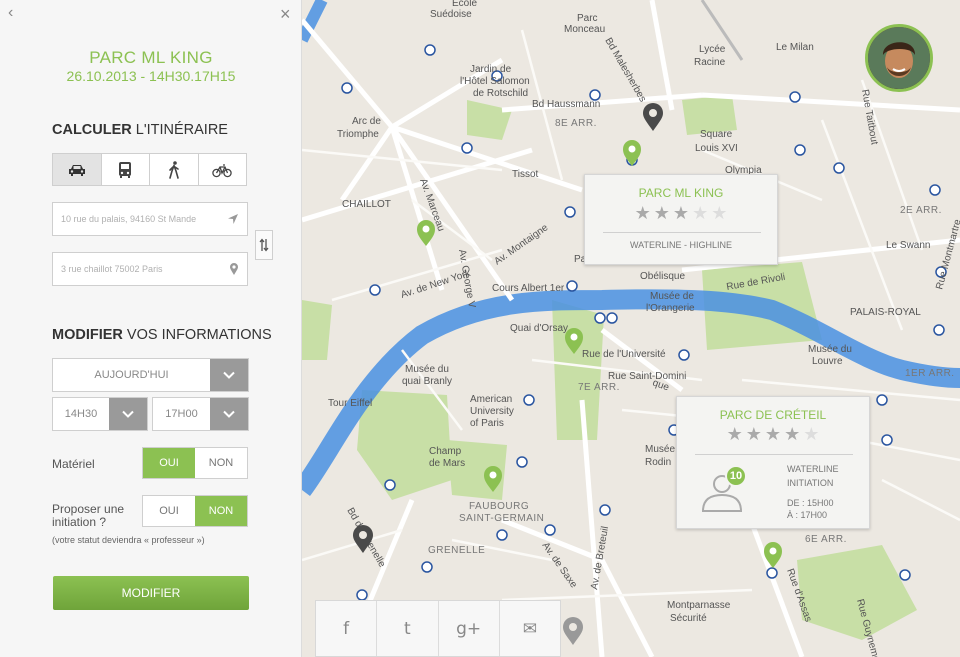  What do you see at coordinates (179, 130) in the screenshot?
I see `route-title-rest: L'ITINÉRAIRE` at bounding box center [179, 130].